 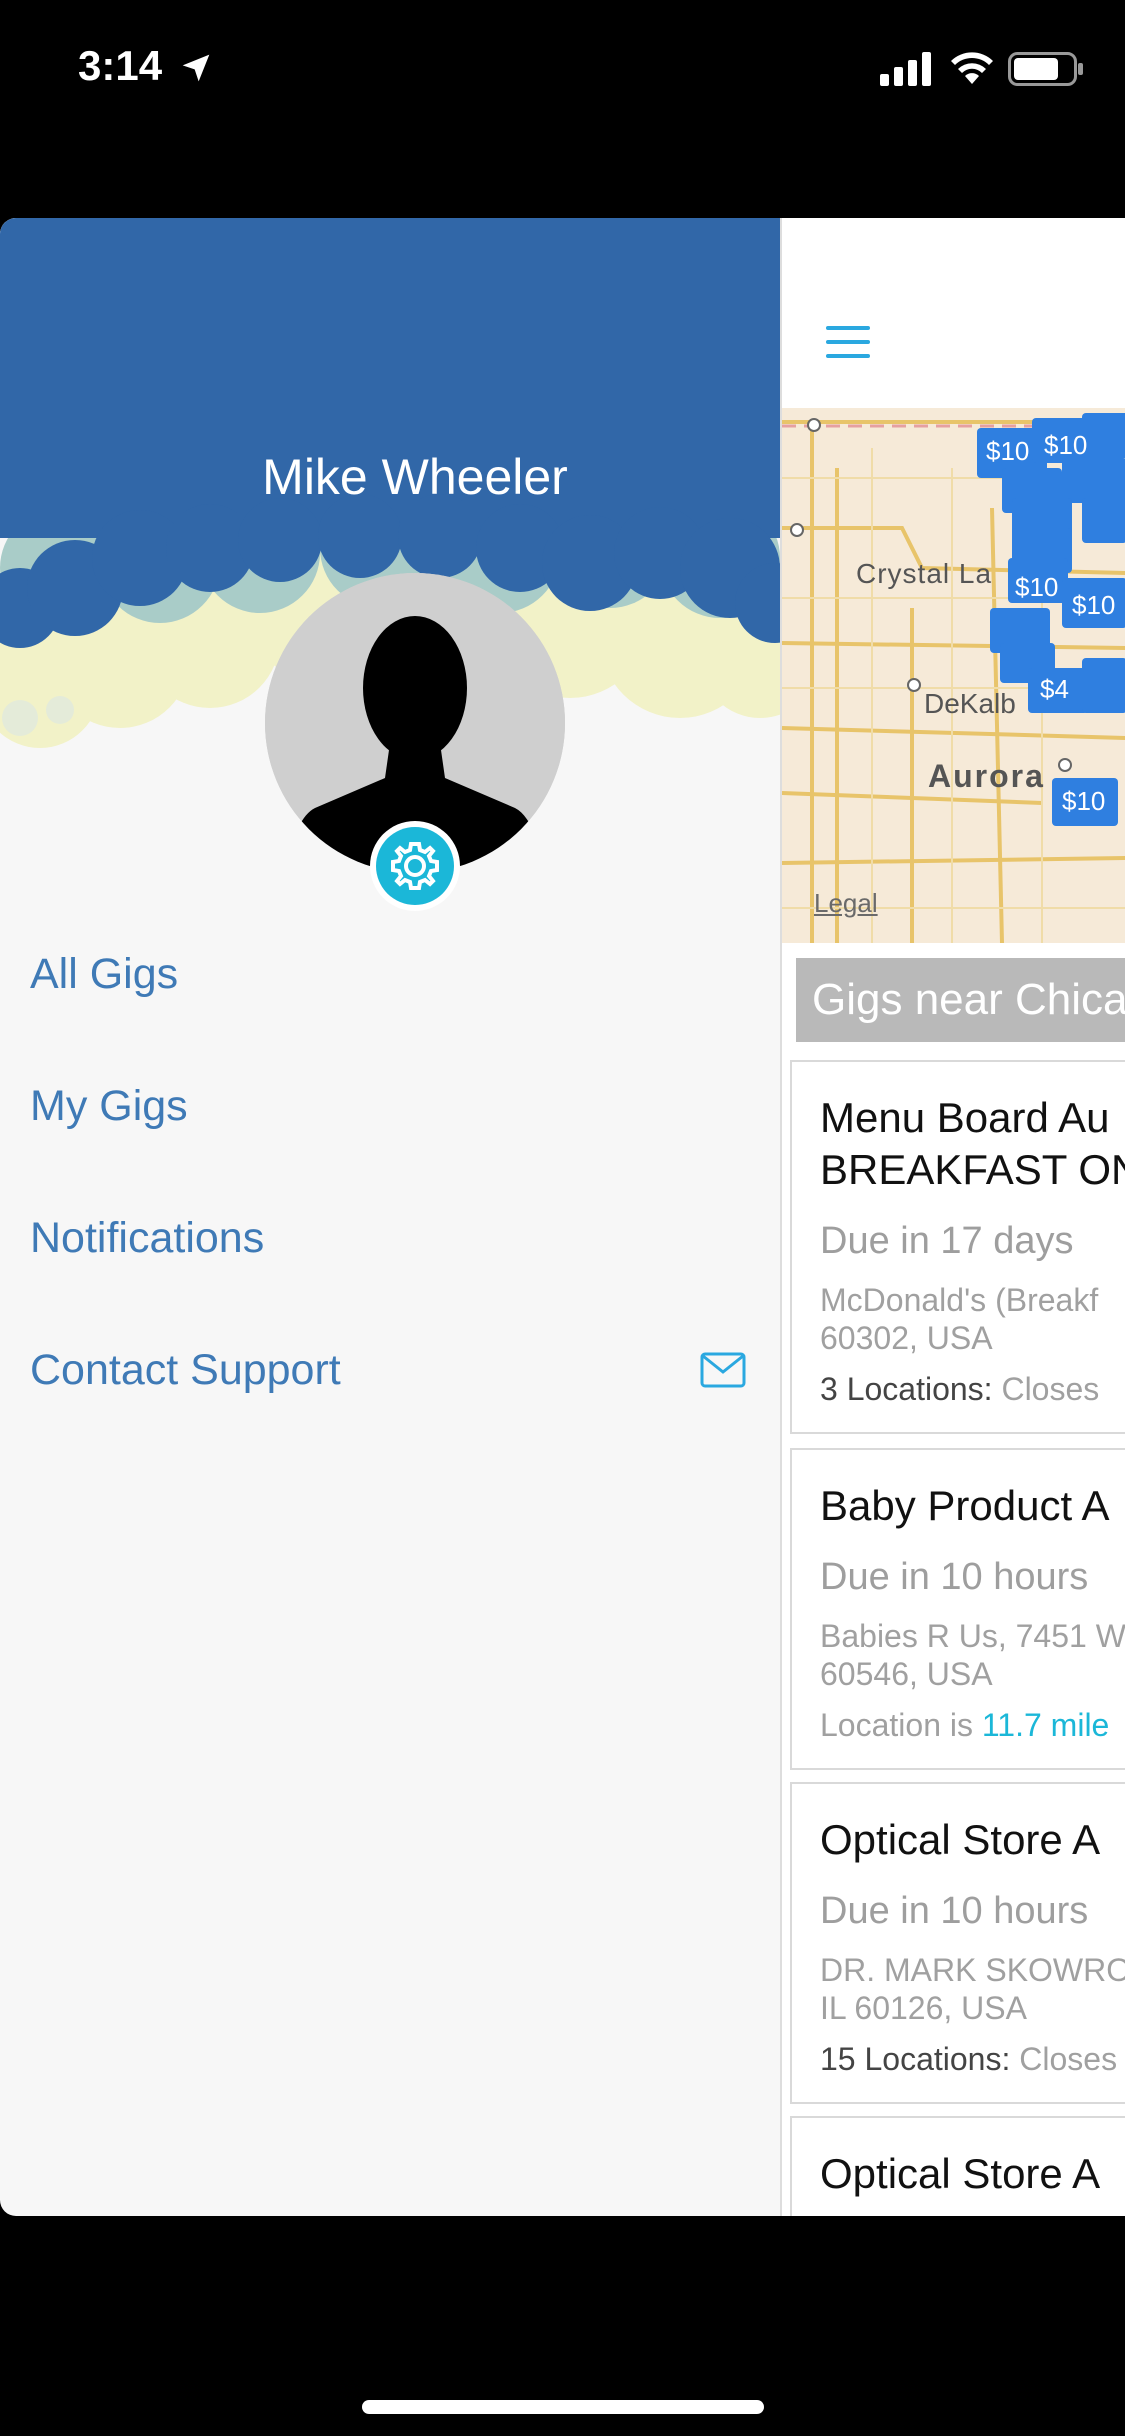 I want to click on gig-address-line2: 60546, USA, so click(x=906, y=1674).